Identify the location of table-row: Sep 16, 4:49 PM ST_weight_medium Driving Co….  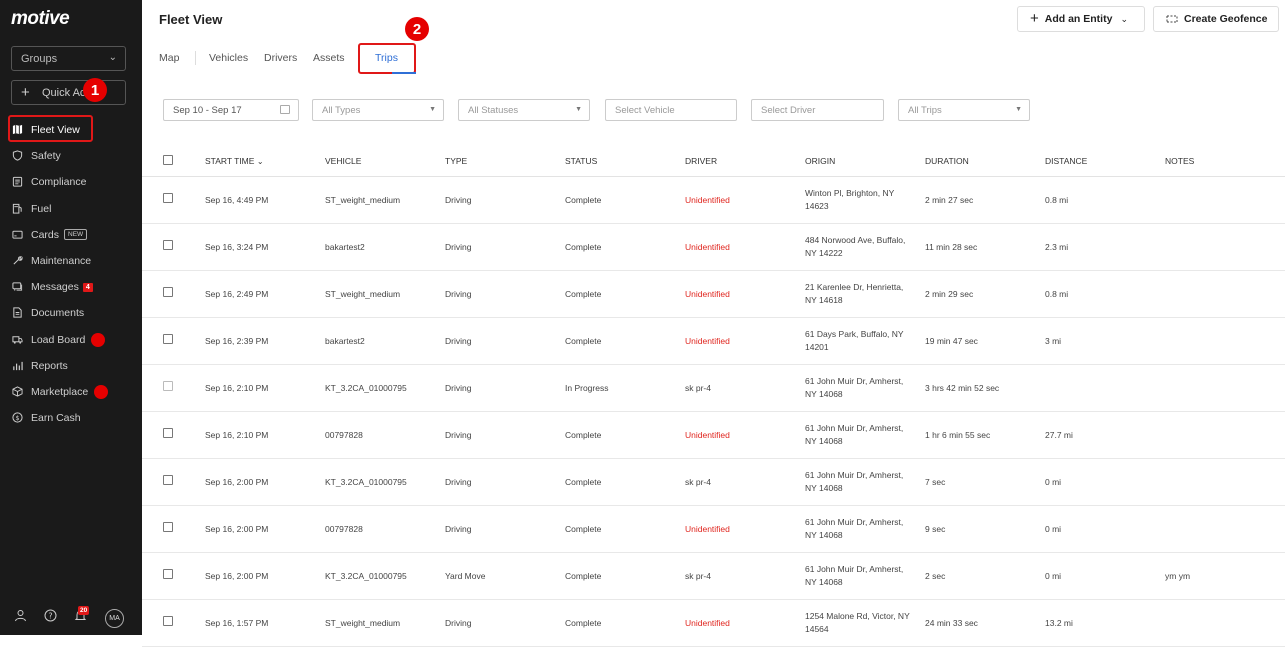
(713, 200).